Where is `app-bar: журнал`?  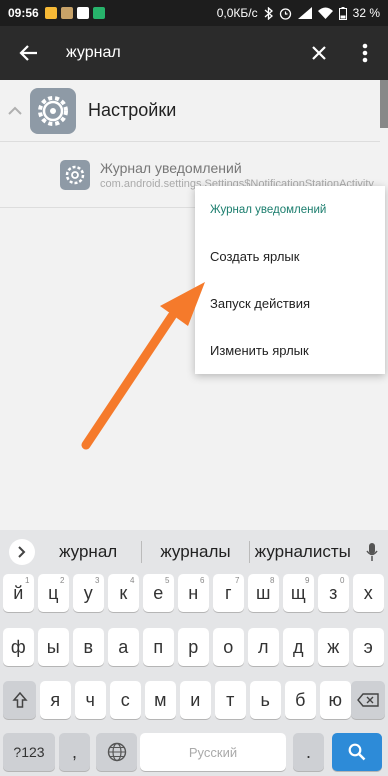 app-bar: журнал is located at coordinates (194, 53).